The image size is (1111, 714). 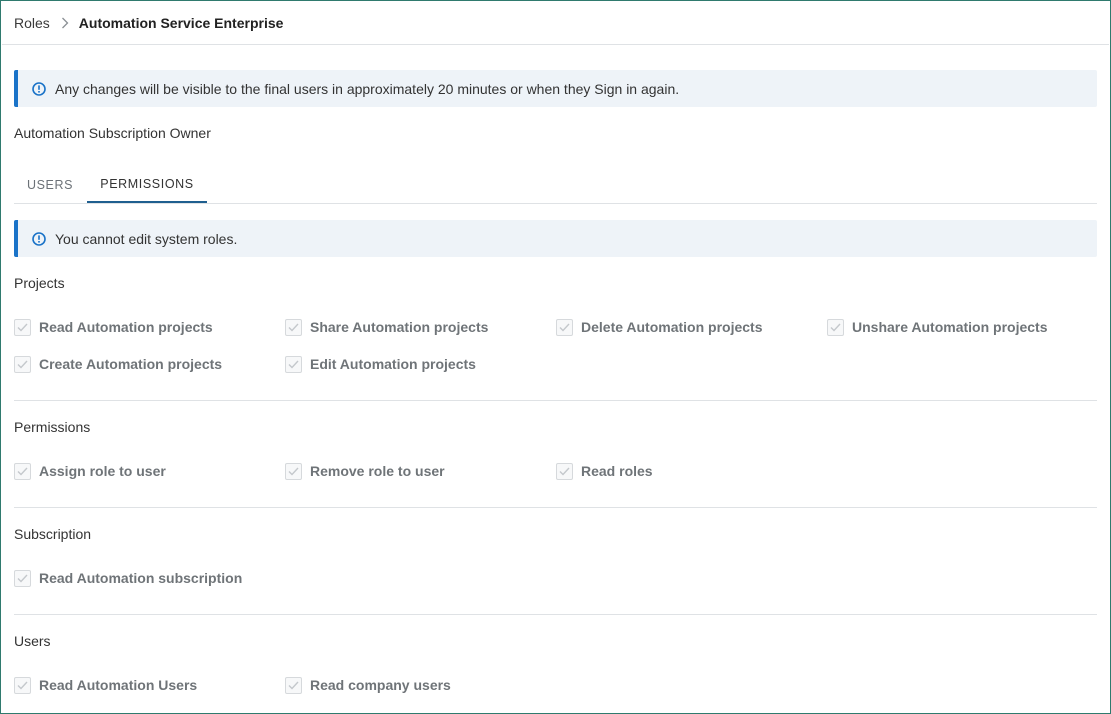 What do you see at coordinates (112, 133) in the screenshot?
I see `role-name: Automation Subscription Owner` at bounding box center [112, 133].